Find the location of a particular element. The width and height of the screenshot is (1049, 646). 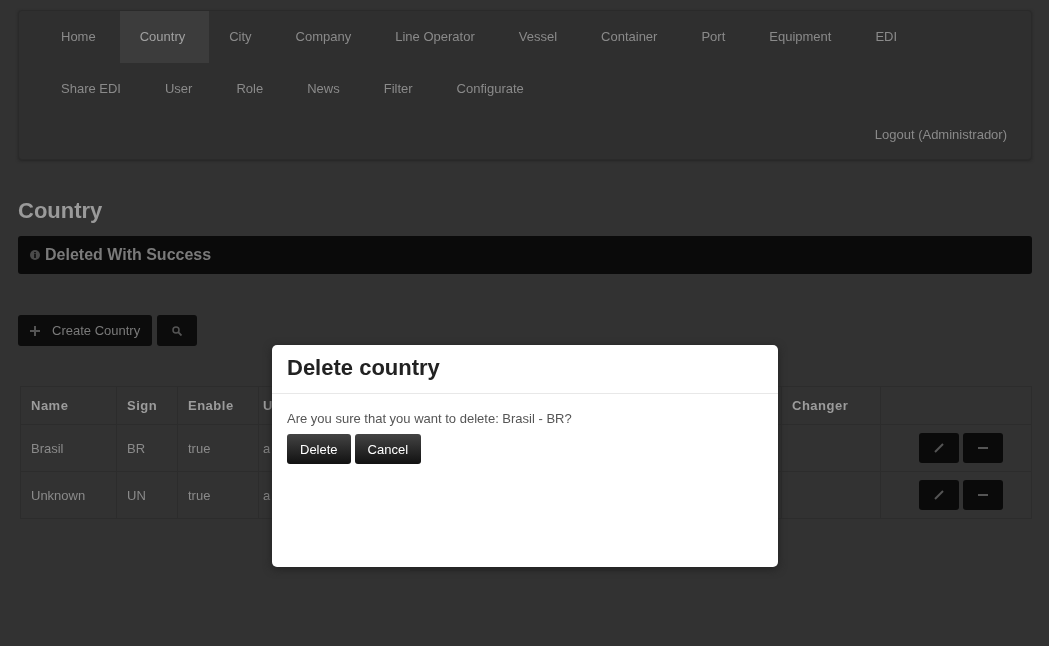

nav-link: Configurate is located at coordinates (492, 89).